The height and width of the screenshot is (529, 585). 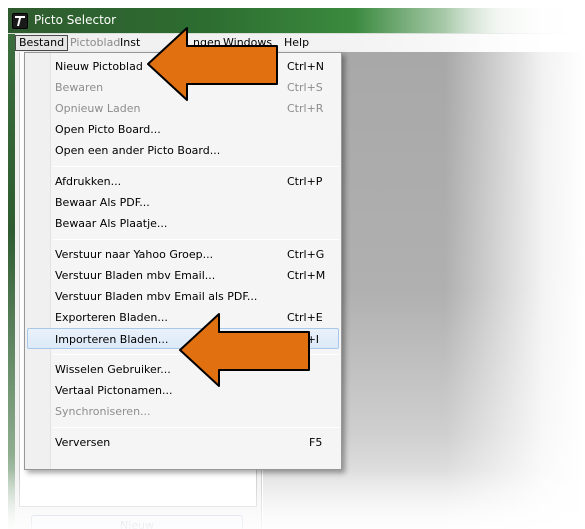 What do you see at coordinates (75, 20) in the screenshot?
I see `window-title: Picto Selector` at bounding box center [75, 20].